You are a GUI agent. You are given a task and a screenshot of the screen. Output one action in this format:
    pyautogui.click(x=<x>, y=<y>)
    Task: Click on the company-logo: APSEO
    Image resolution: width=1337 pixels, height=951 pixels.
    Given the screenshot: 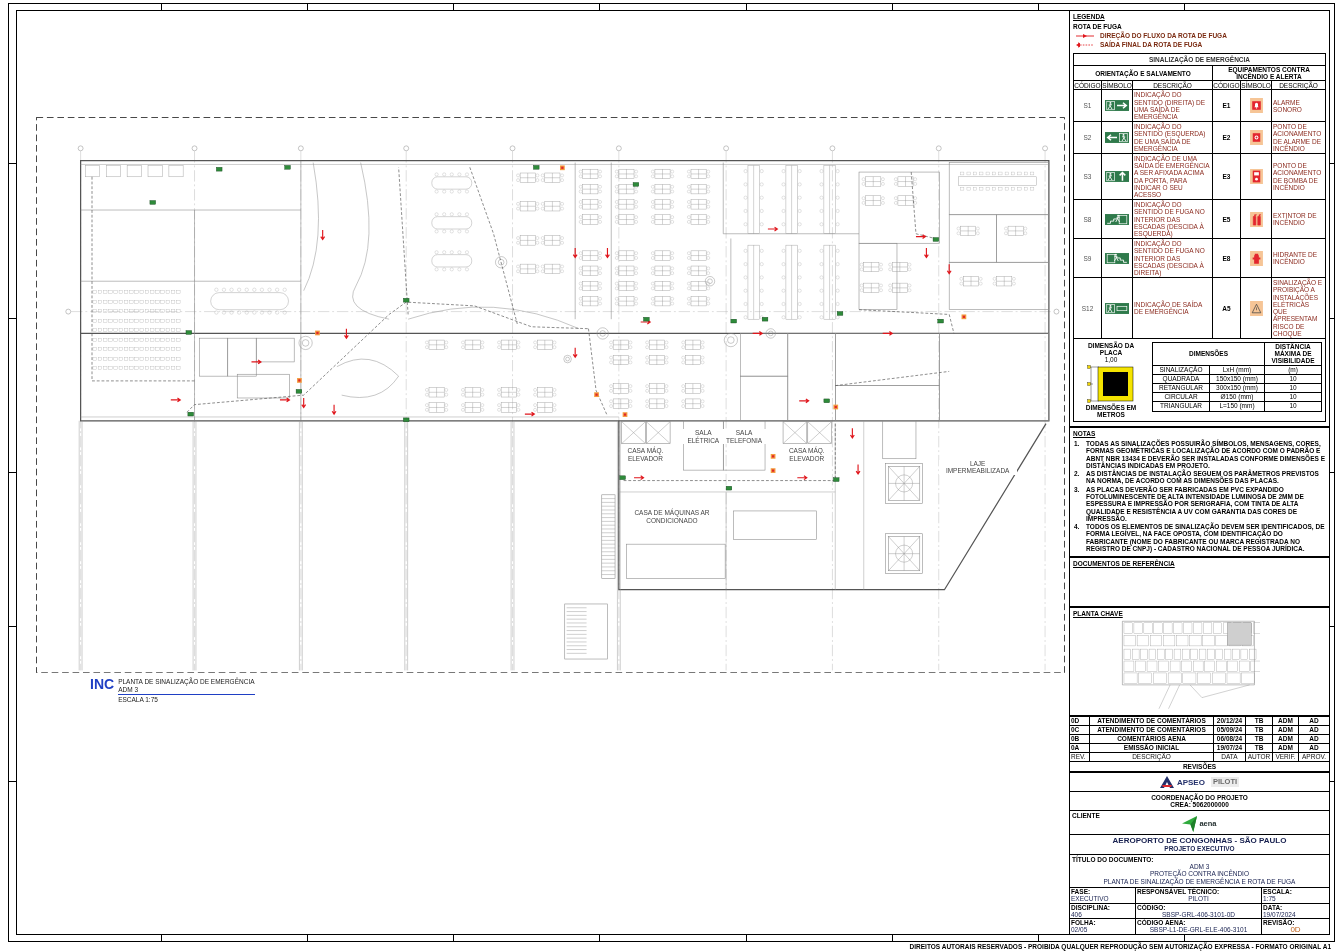 What is the action you would take?
    pyautogui.click(x=1190, y=782)
    